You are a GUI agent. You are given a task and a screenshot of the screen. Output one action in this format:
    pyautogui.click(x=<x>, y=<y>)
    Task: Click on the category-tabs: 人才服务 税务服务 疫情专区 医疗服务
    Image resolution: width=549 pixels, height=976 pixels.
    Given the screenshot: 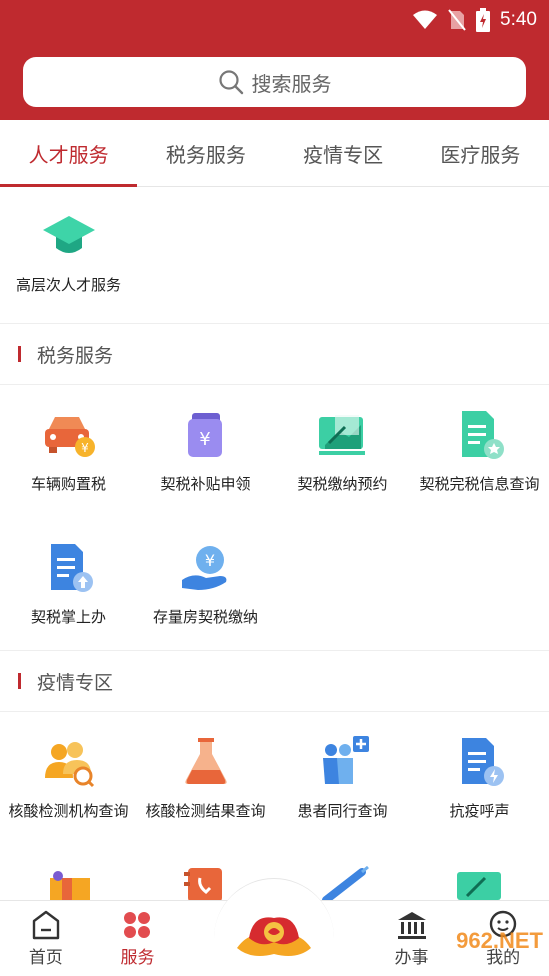 What is the action you would take?
    pyautogui.click(x=274, y=153)
    